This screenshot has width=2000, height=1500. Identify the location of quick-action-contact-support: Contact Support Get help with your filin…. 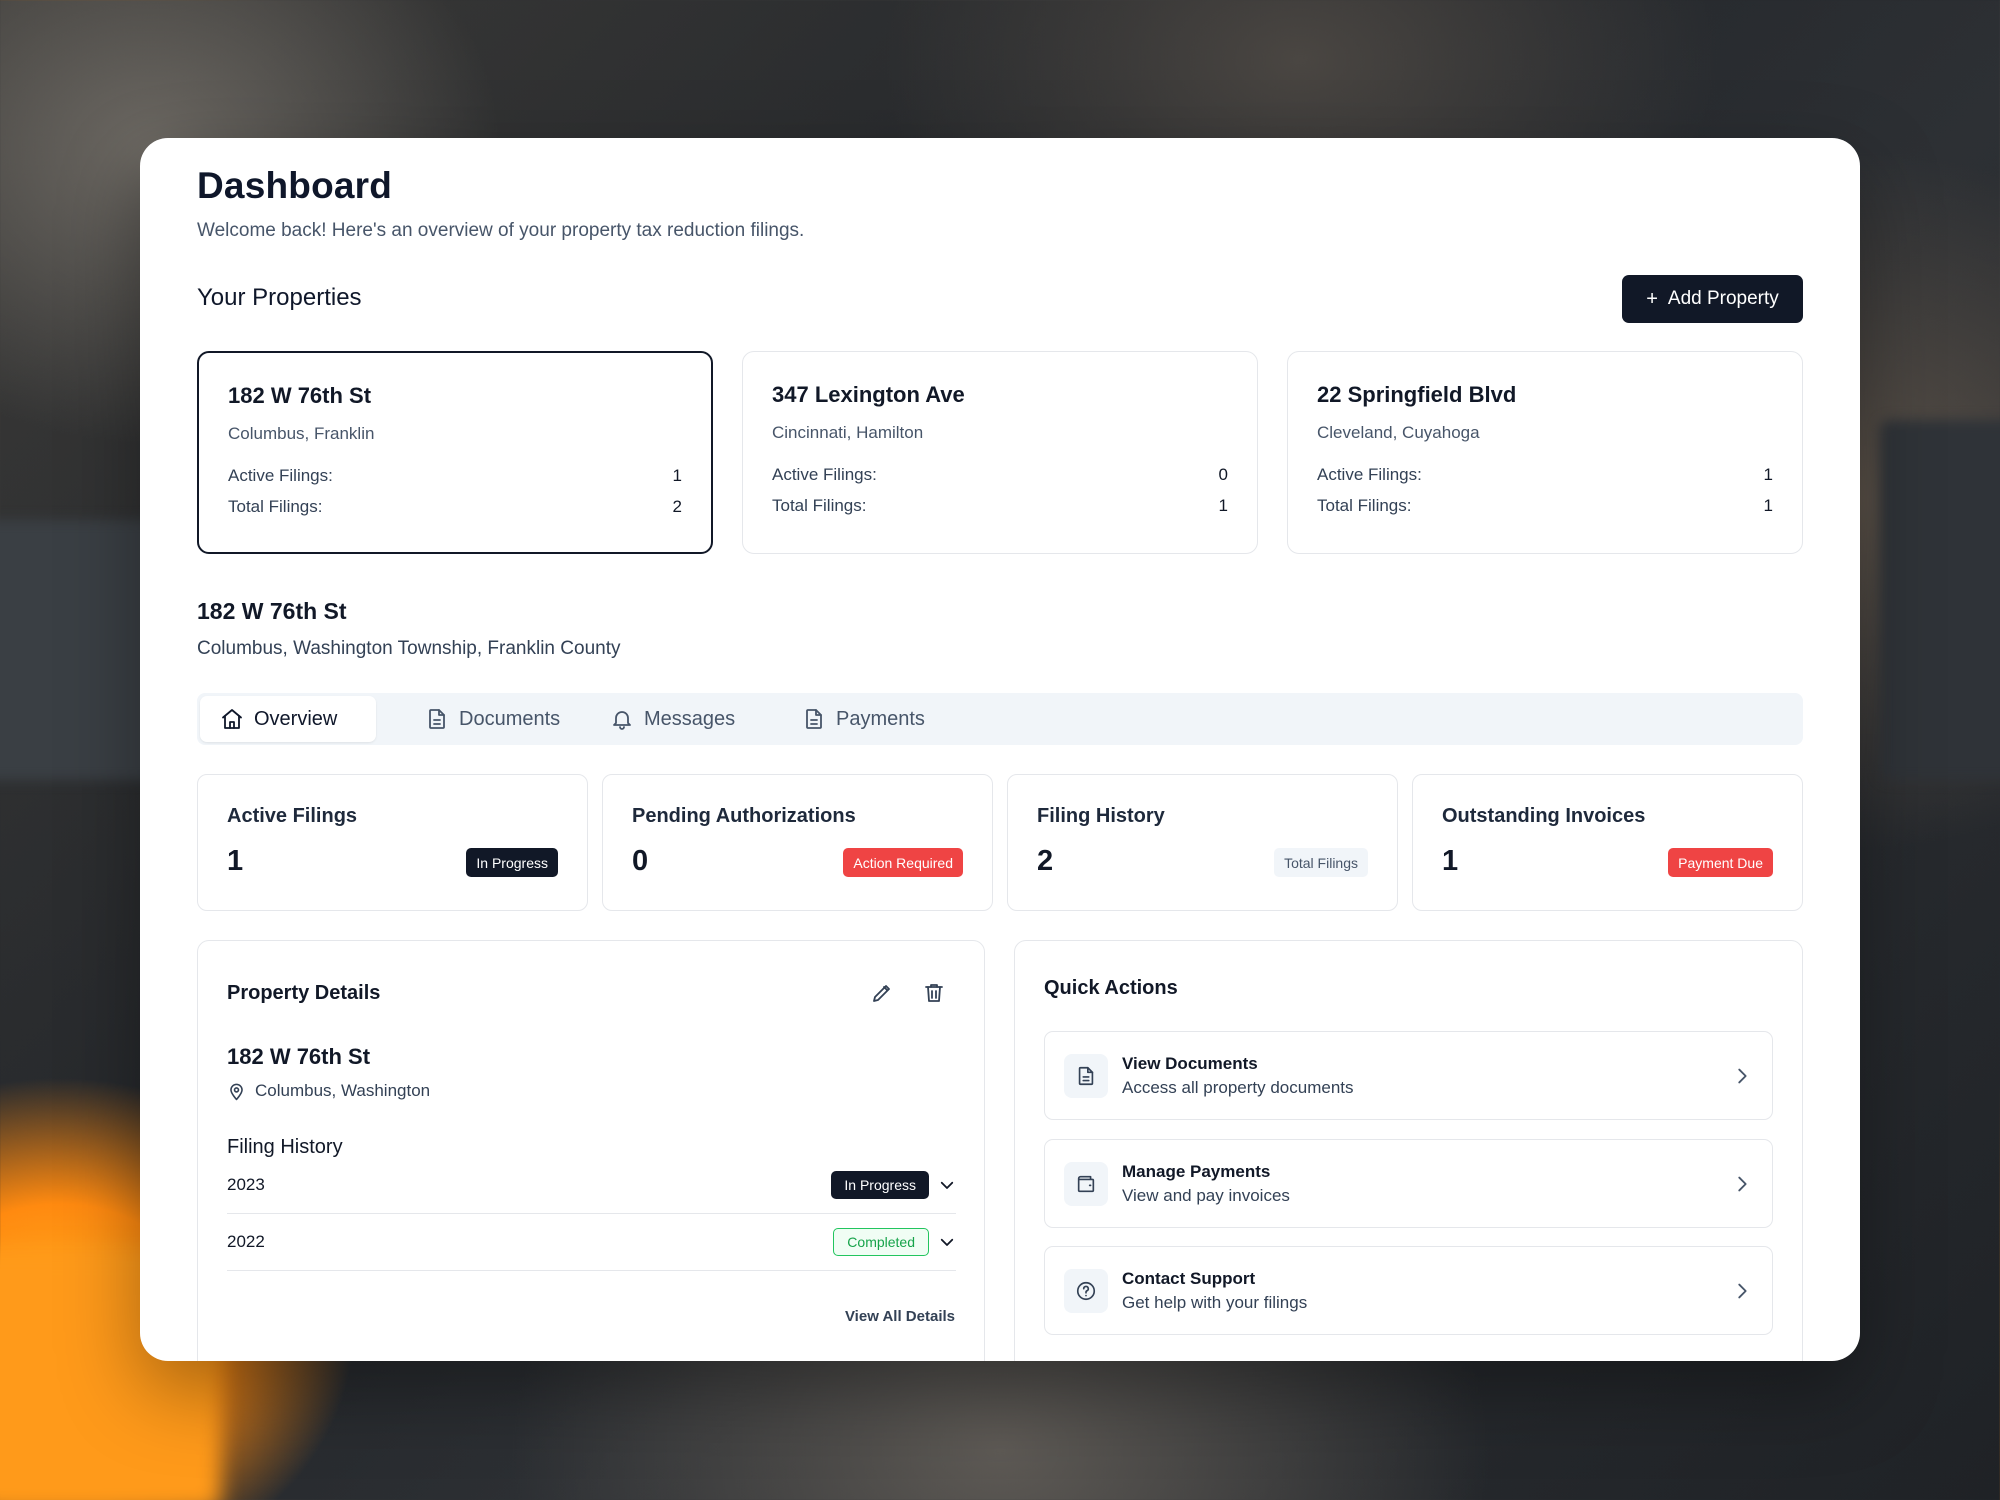
(1408, 1290).